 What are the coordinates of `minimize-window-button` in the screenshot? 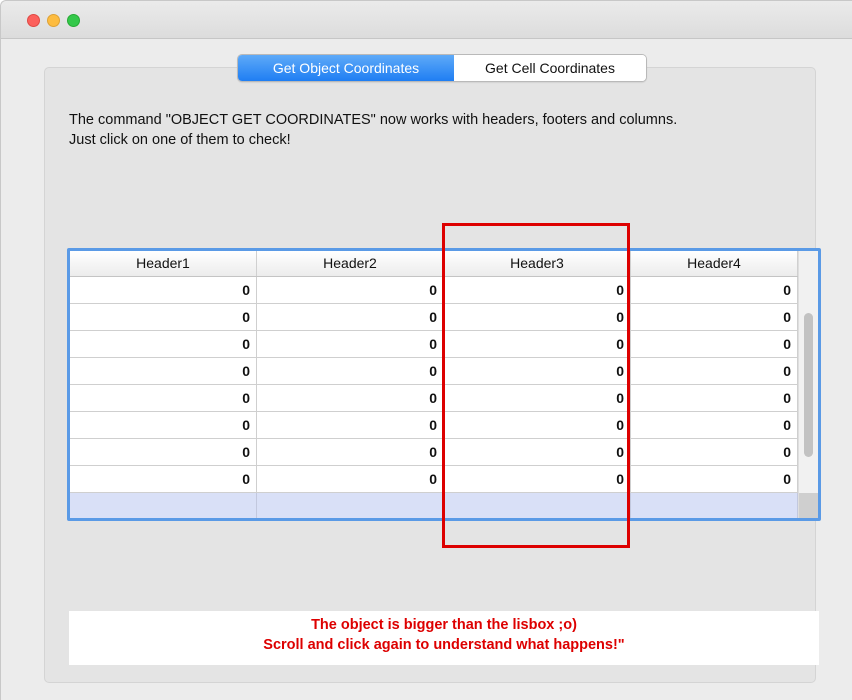 It's located at (53, 20).